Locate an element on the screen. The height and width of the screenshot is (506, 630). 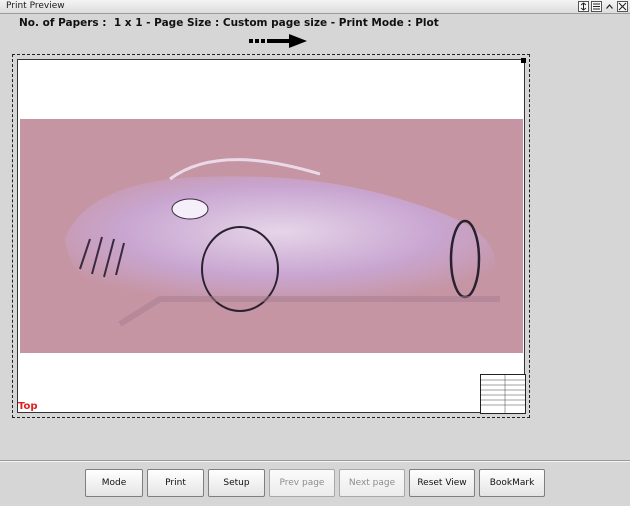
prev-page-button: Prev page is located at coordinates (302, 483).